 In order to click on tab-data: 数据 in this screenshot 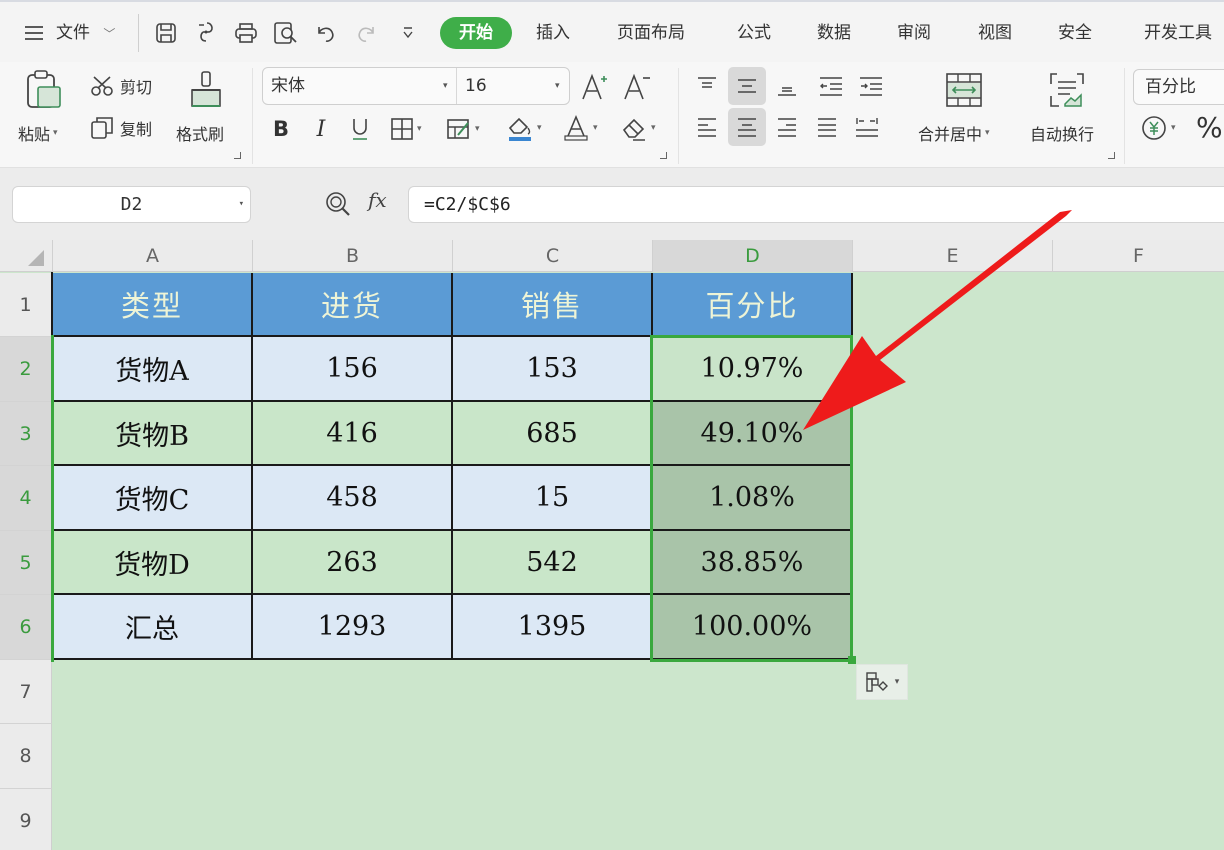, I will do `click(834, 33)`.